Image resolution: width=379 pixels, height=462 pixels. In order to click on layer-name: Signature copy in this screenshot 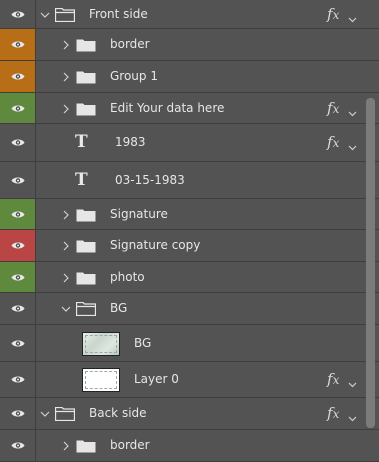, I will do `click(155, 245)`.